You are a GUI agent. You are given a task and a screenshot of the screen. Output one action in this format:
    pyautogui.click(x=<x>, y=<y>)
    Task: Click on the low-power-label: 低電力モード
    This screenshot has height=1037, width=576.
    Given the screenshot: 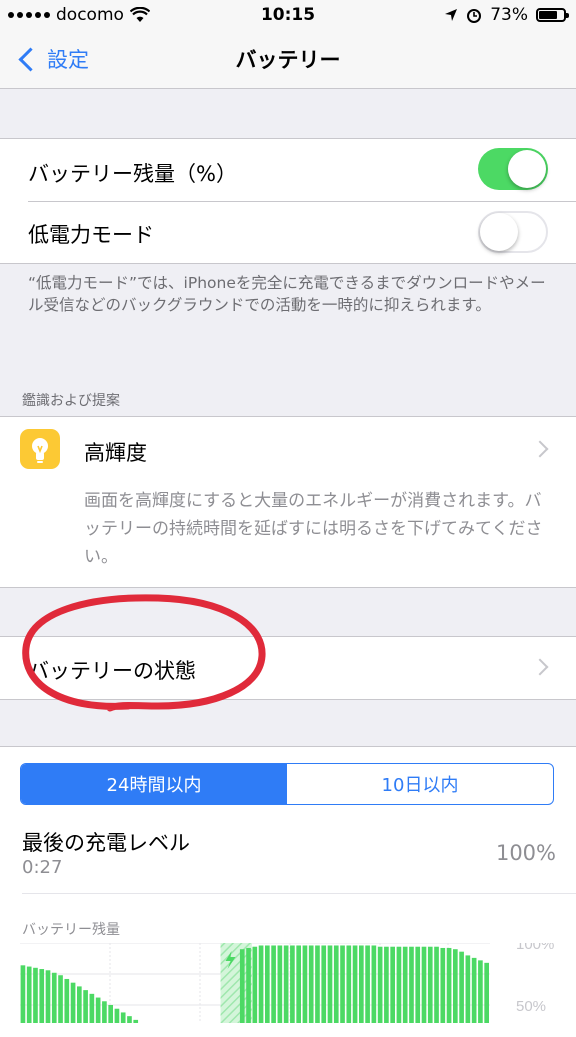 What is the action you would take?
    pyautogui.click(x=91, y=235)
    